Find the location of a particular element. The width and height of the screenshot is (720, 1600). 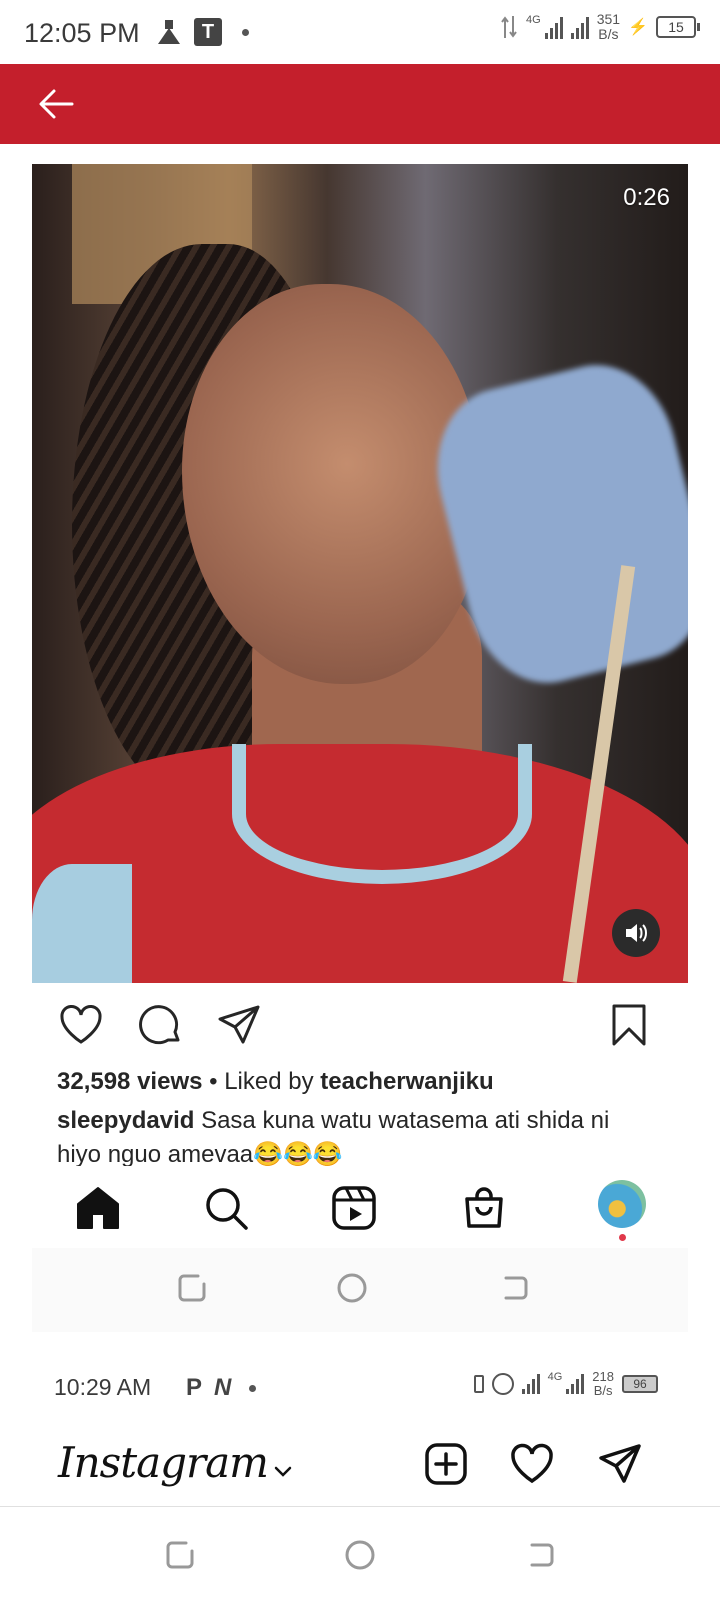

add-post-icon is located at coordinates (446, 1464).